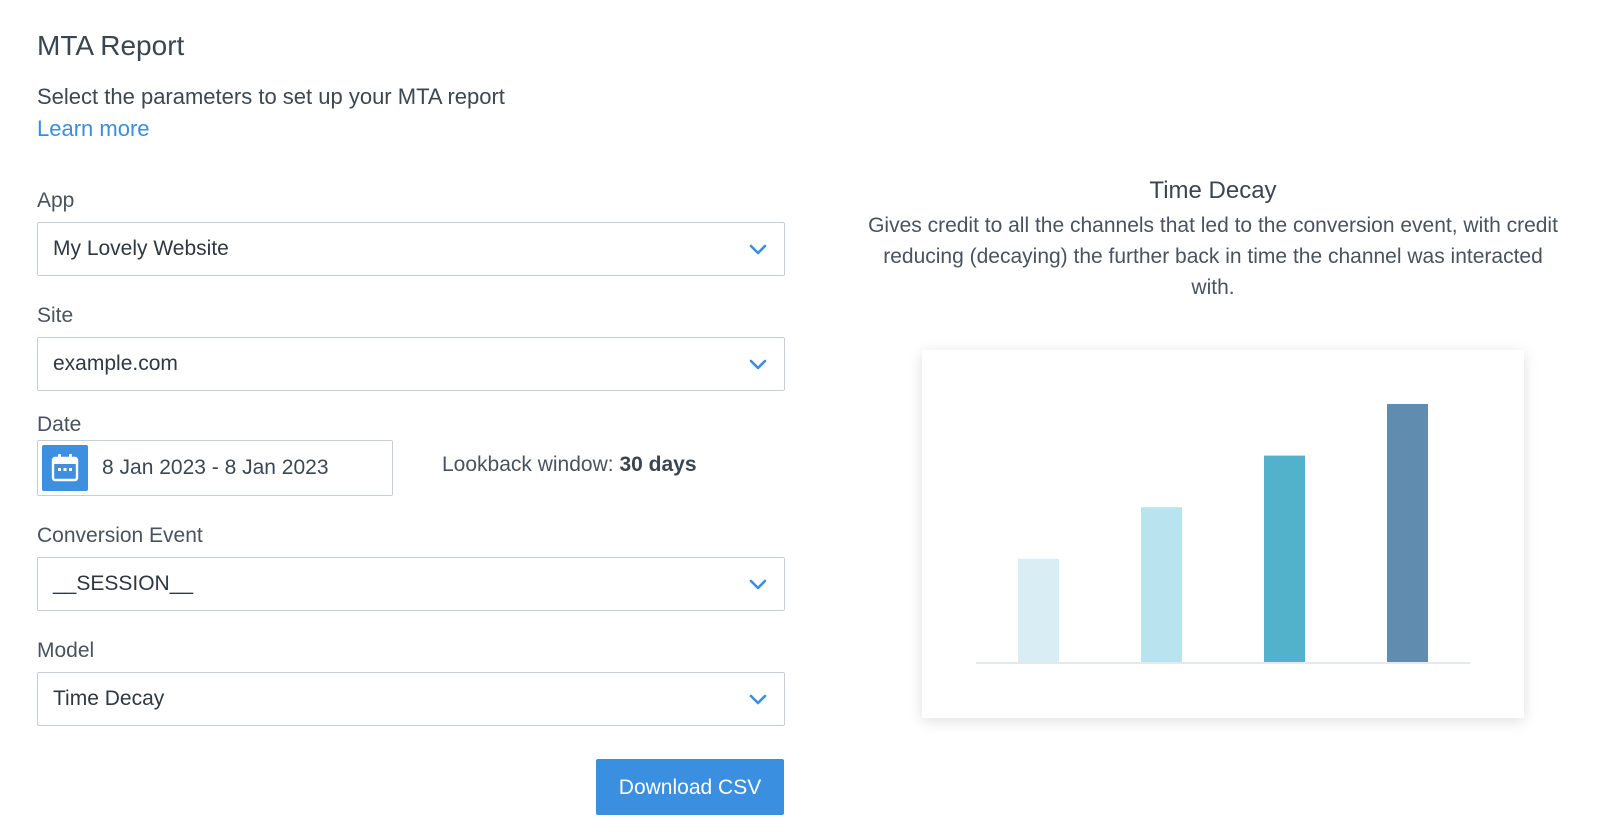 The image size is (1600, 832). Describe the element at coordinates (115, 363) in the screenshot. I see `site-select-value: example.com` at that location.